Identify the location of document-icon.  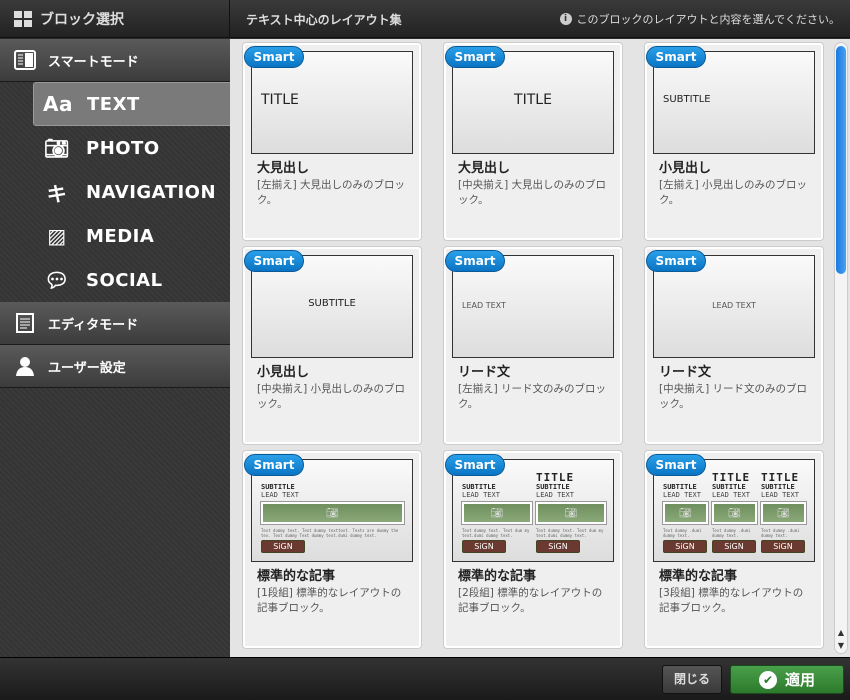
(25, 323).